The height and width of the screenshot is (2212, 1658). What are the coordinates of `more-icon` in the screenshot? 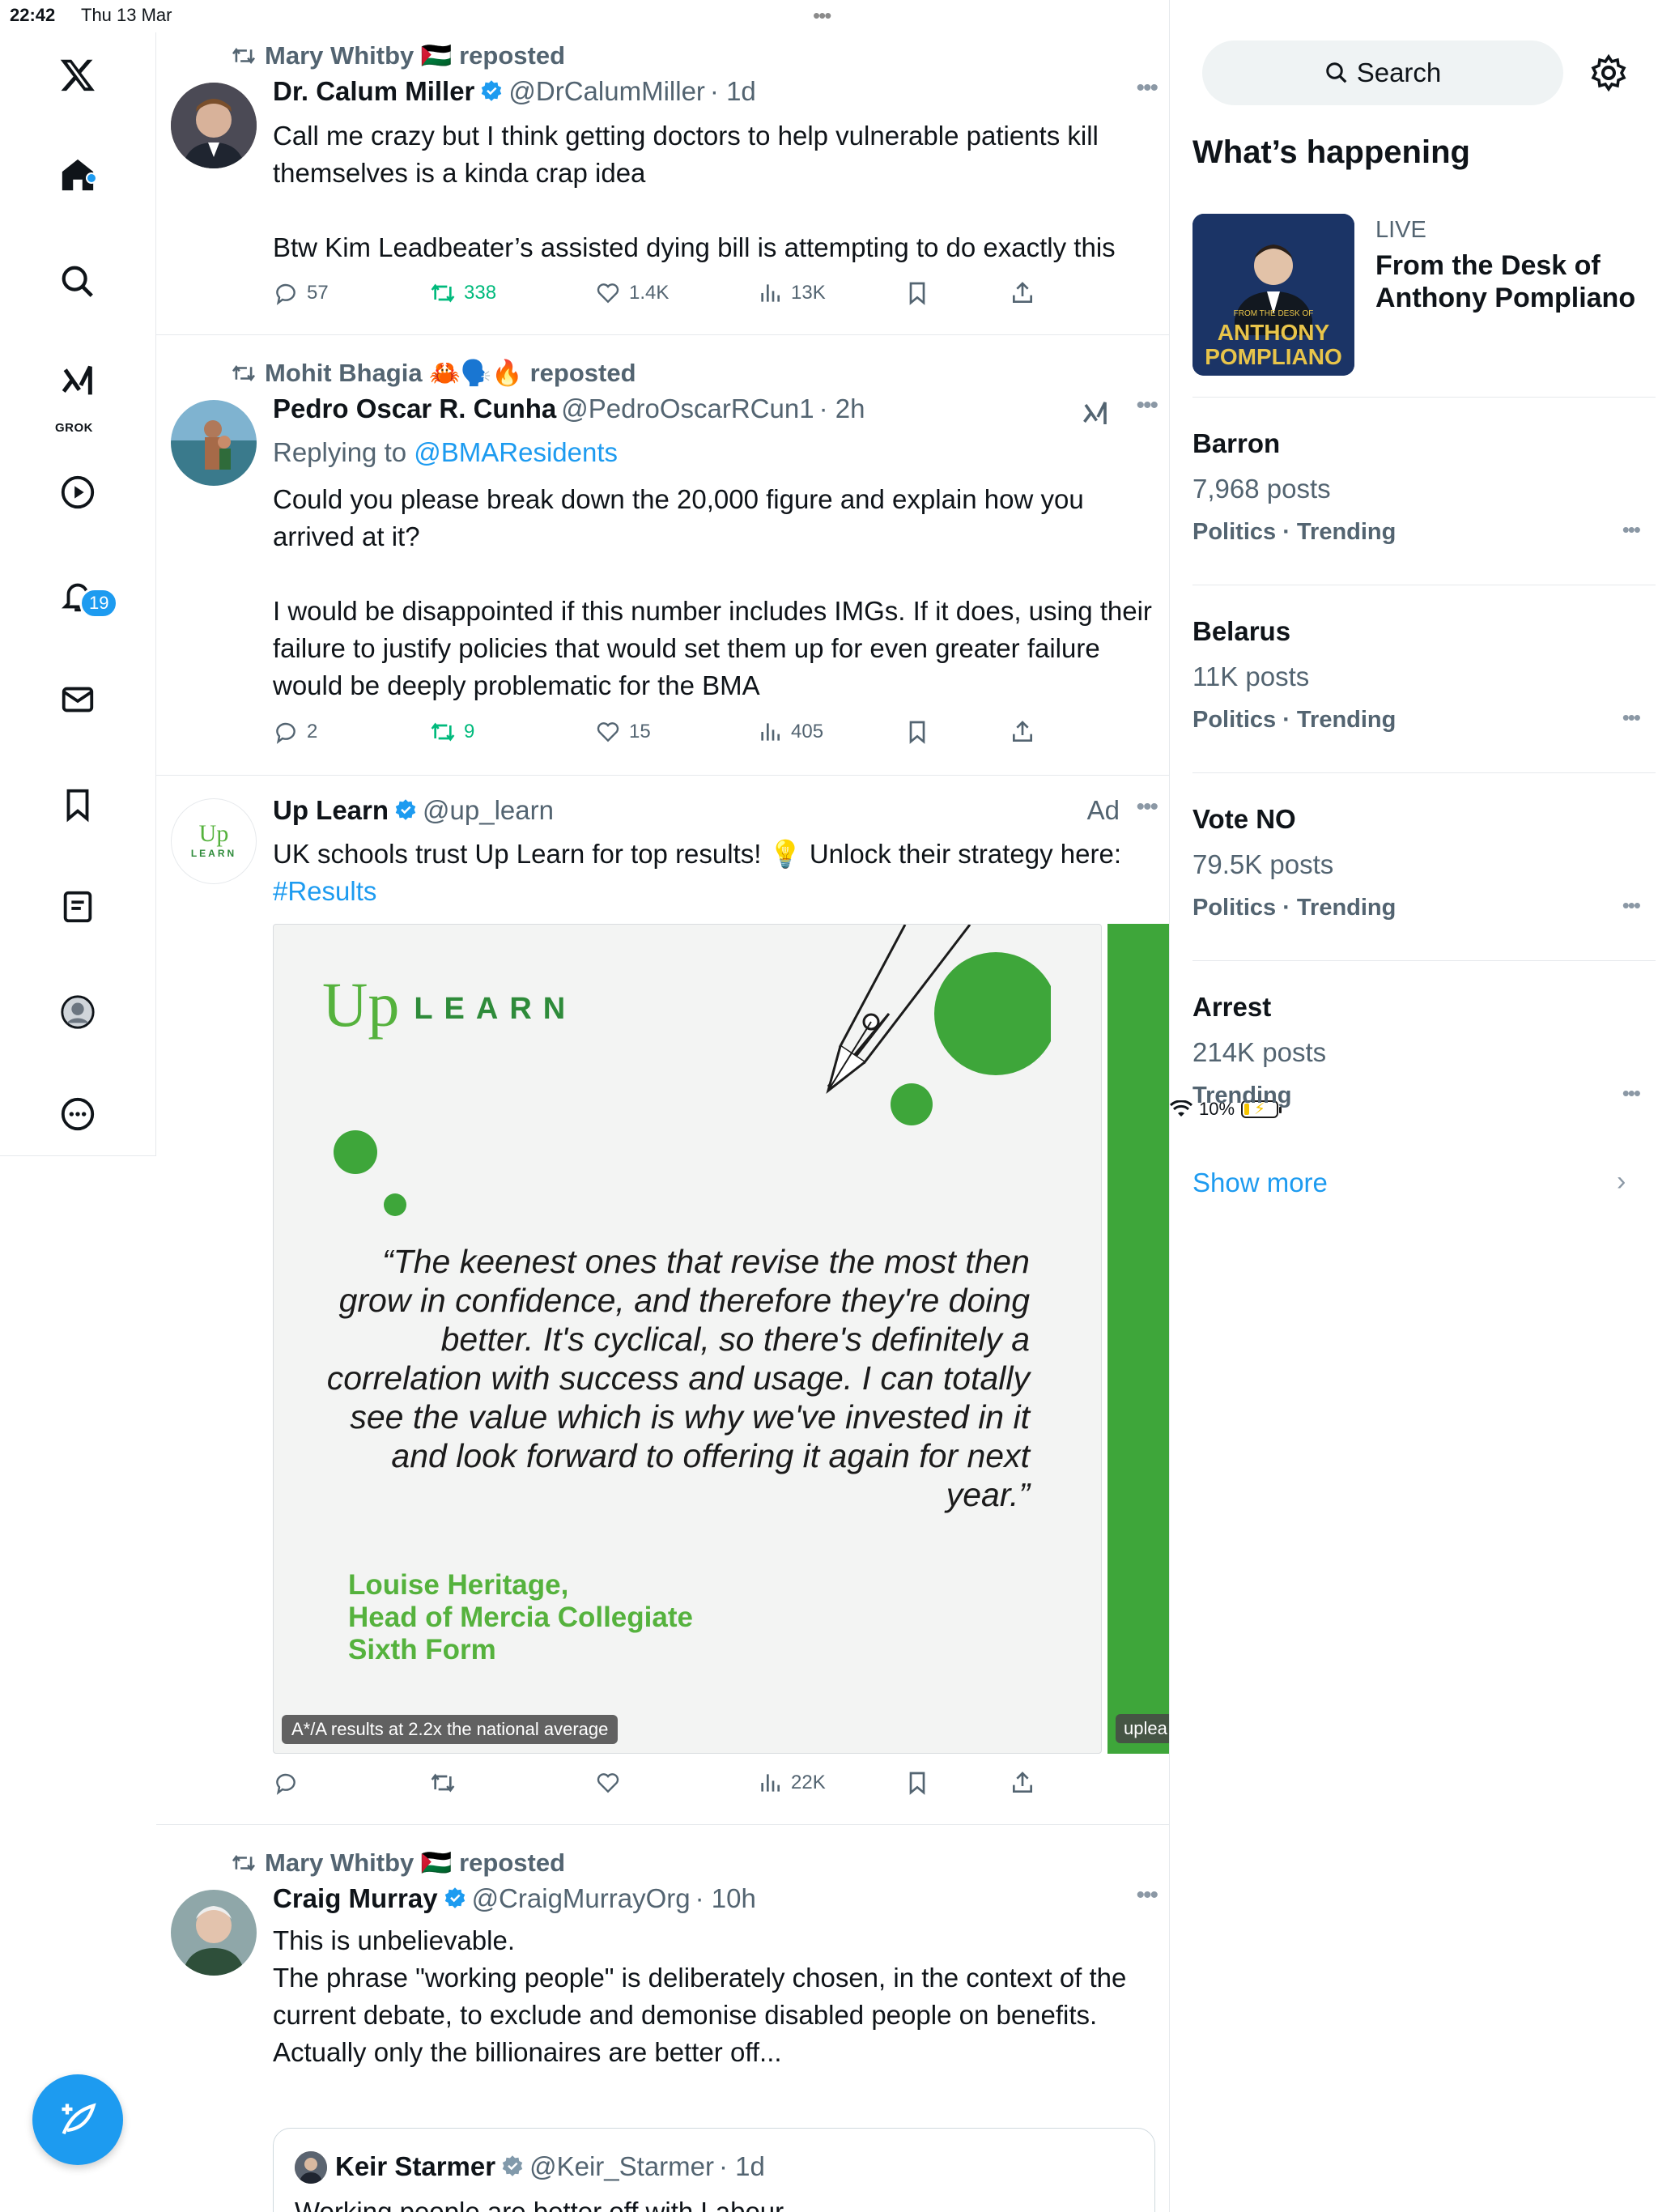 It's located at (78, 1114).